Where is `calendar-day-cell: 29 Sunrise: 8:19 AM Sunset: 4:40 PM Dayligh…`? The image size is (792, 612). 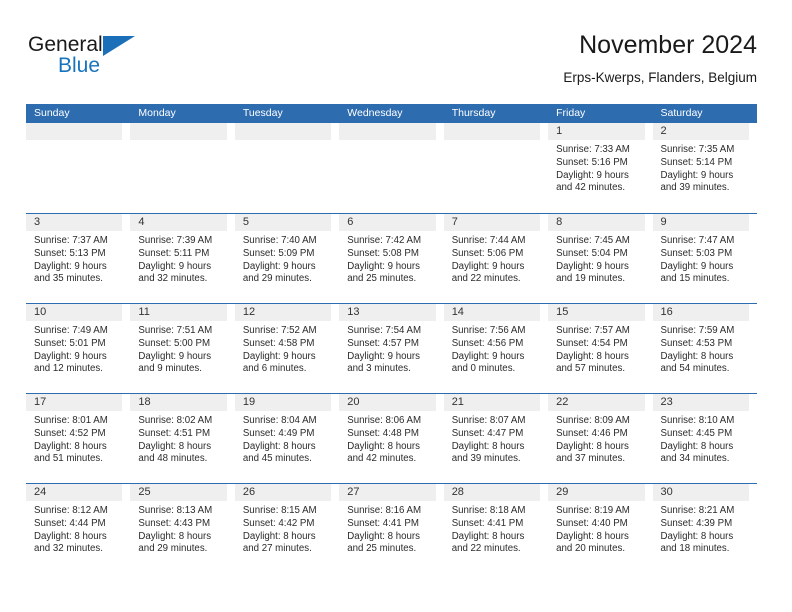
calendar-day-cell: 29 Sunrise: 8:19 AM Sunset: 4:40 PM Dayligh… is located at coordinates (600, 528).